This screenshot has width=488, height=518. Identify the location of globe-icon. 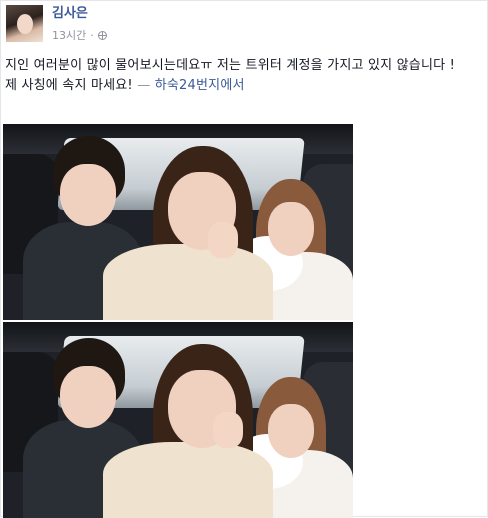
(102, 35).